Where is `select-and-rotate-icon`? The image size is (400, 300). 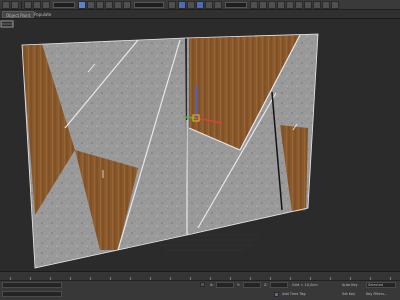
select-and-rotate-icon is located at coordinates (127, 5).